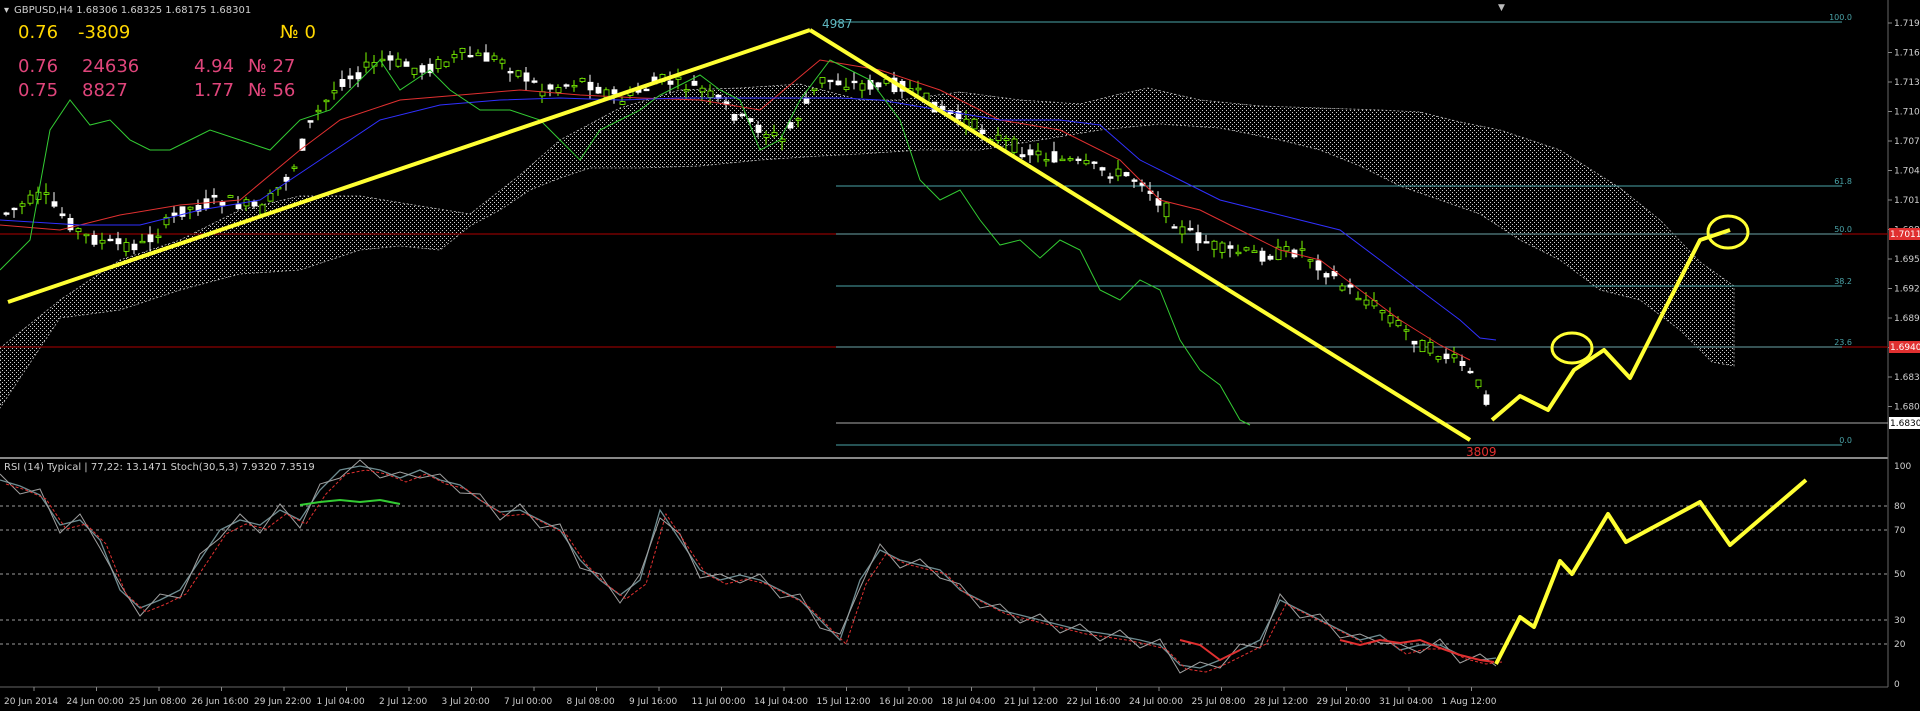 The height and width of the screenshot is (711, 1920). Describe the element at coordinates (1900, 645) in the screenshot. I see `rsi-axis-label: 20` at that location.